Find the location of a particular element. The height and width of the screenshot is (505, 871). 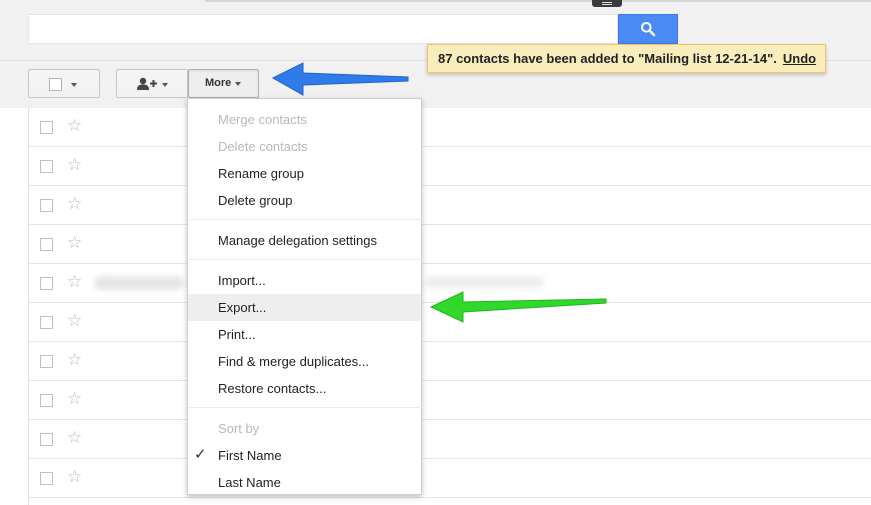

search-input is located at coordinates (323, 29).